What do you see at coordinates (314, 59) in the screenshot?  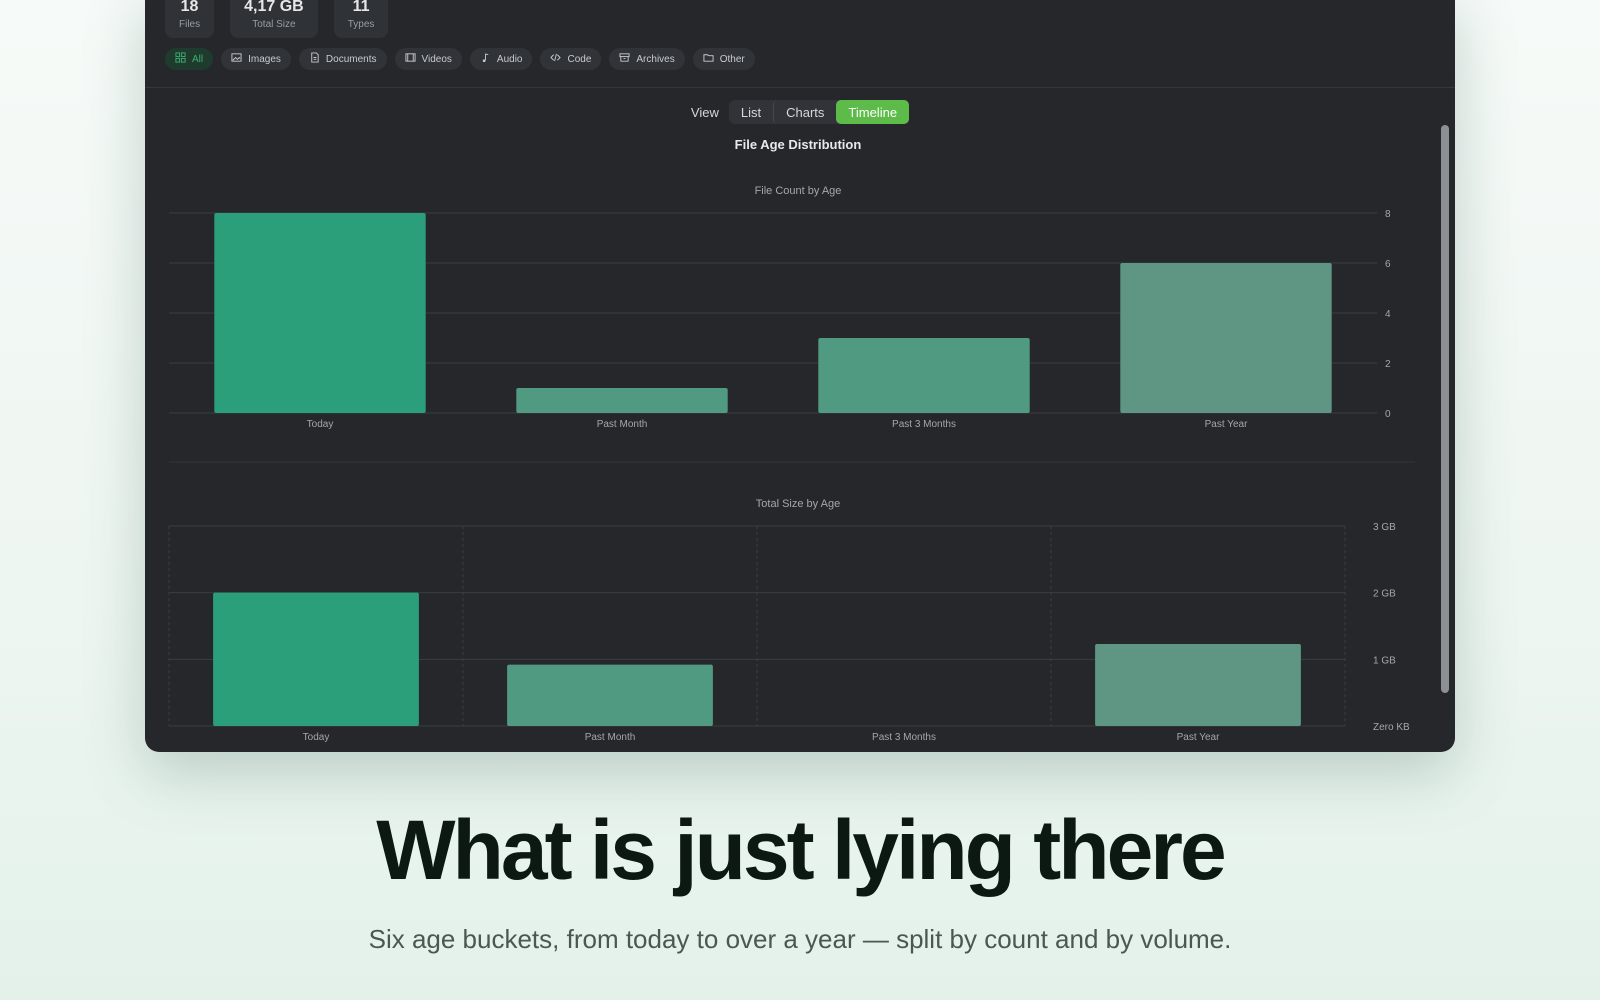 I see `document-icon` at bounding box center [314, 59].